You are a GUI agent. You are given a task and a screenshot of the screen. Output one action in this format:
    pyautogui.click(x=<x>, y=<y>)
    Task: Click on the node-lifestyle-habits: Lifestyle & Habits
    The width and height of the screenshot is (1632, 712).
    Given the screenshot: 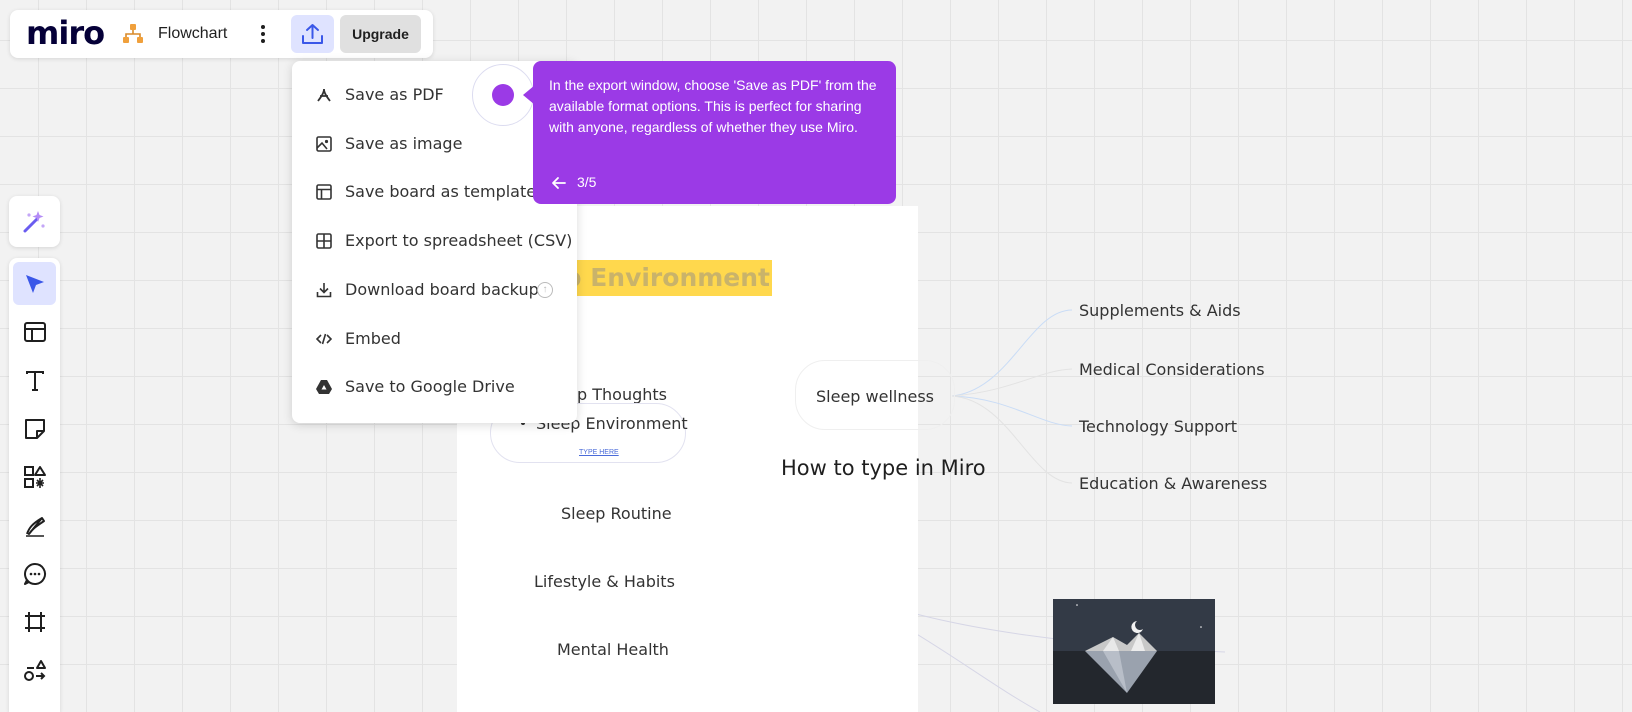 What is the action you would take?
    pyautogui.click(x=604, y=581)
    